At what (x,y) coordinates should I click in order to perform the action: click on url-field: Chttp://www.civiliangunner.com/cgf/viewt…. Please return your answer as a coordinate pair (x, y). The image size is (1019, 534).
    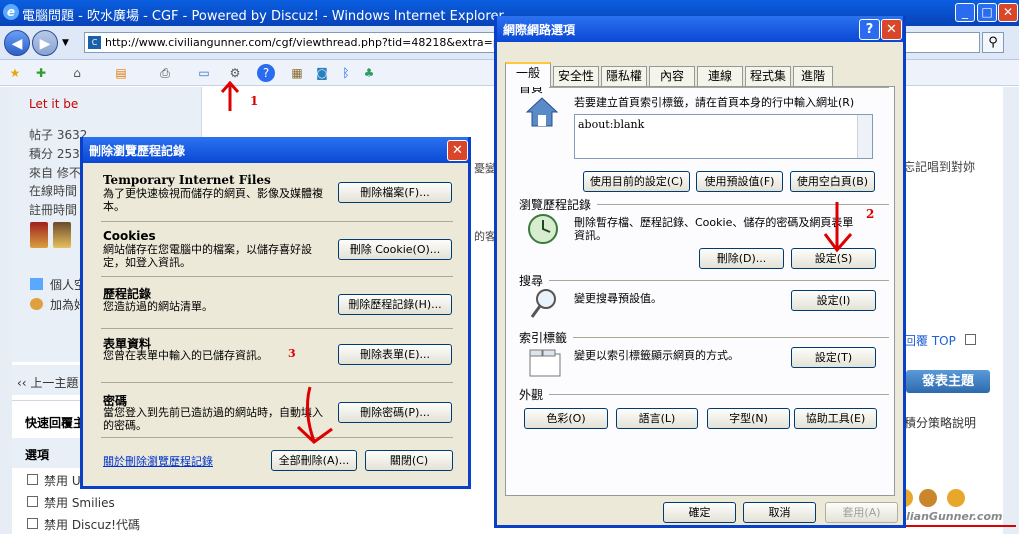
    Looking at the image, I should click on (290, 42).